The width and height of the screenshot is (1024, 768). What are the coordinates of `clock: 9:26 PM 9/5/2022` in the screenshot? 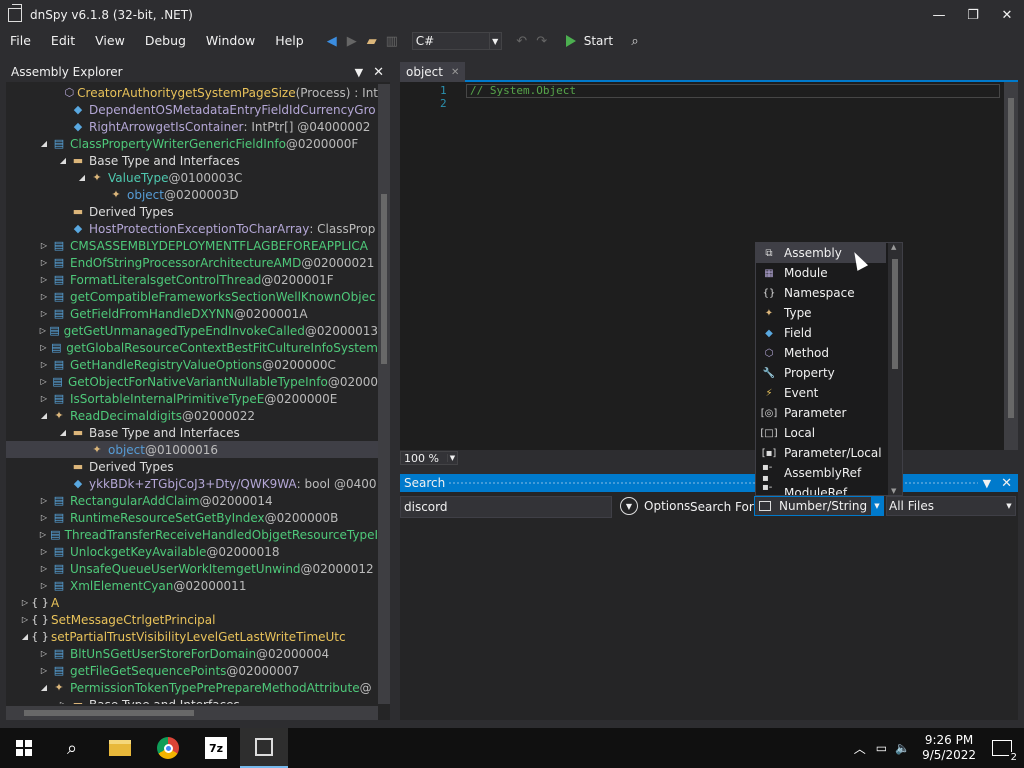 It's located at (949, 748).